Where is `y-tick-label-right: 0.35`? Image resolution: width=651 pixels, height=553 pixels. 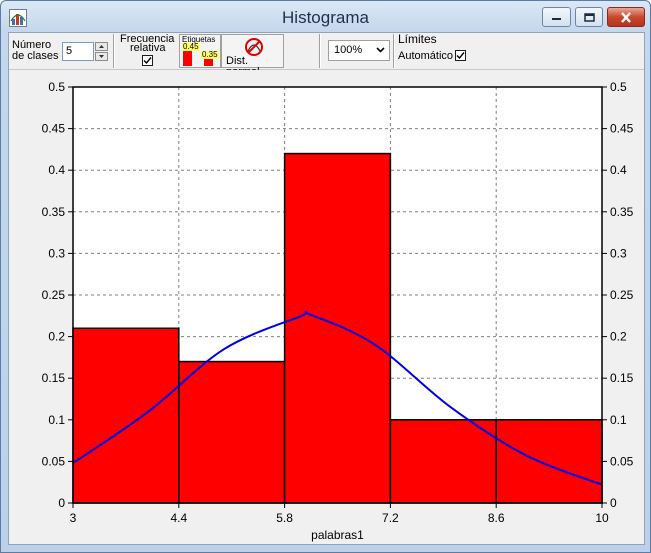 y-tick-label-right: 0.35 is located at coordinates (622, 212).